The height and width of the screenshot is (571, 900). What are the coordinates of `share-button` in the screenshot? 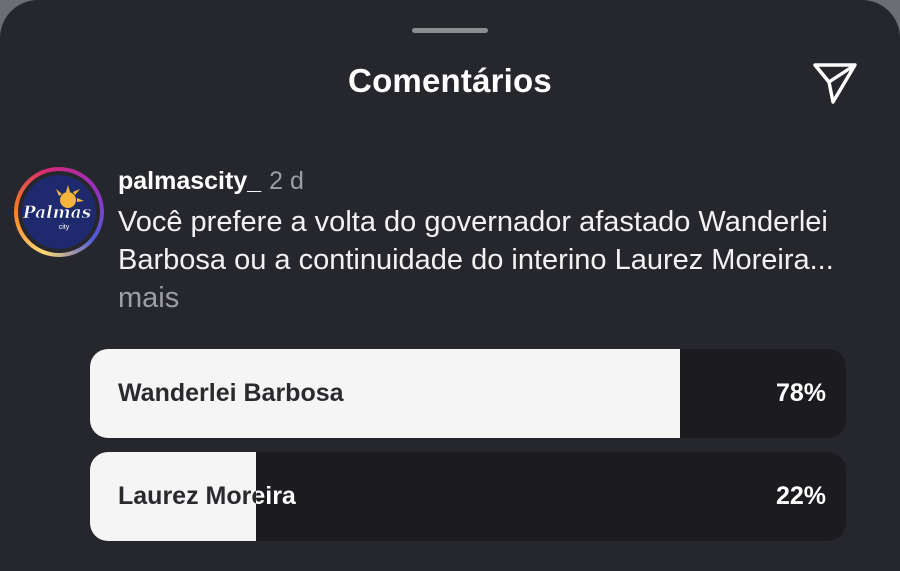 It's located at (835, 83).